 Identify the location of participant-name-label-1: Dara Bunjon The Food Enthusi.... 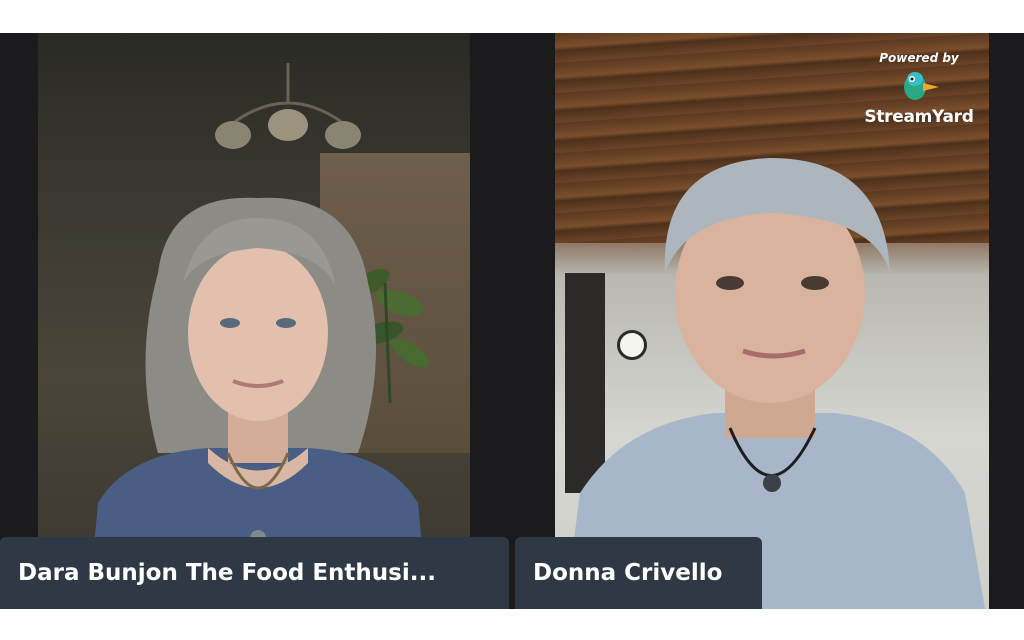
(254, 573).